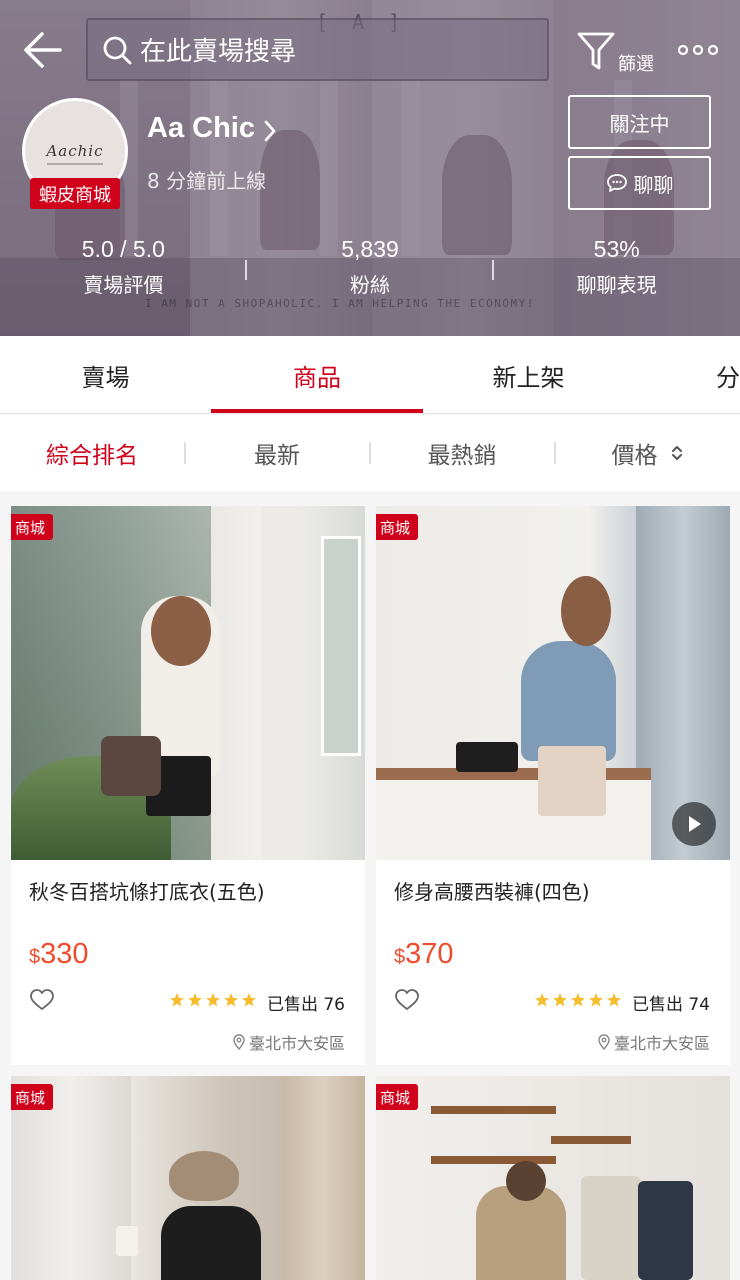 This screenshot has height=1280, width=740. I want to click on play-icon, so click(695, 824).